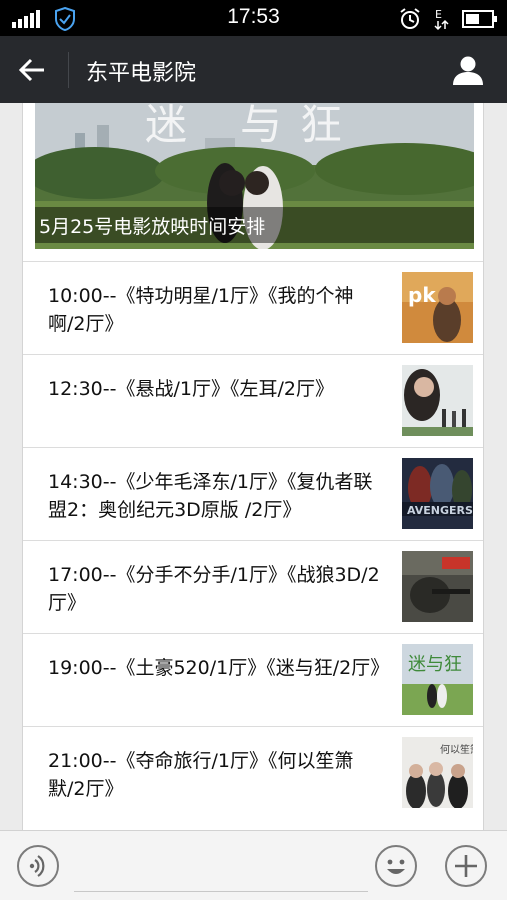 The image size is (507, 900). What do you see at coordinates (210, 496) in the screenshot?
I see `schedule-text: 14:30--《少年毛泽东/1厅》《复仇者联盟2：奥创纪元3D原版 /2厅》` at bounding box center [210, 496].